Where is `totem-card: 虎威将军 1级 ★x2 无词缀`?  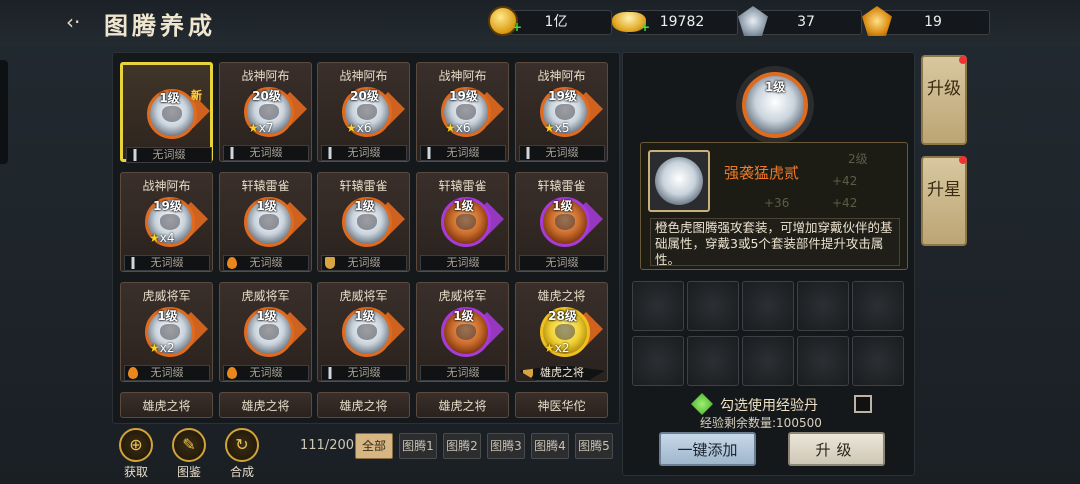 totem-card: 虎威将军 1级 ★x2 无词缀 is located at coordinates (166, 332).